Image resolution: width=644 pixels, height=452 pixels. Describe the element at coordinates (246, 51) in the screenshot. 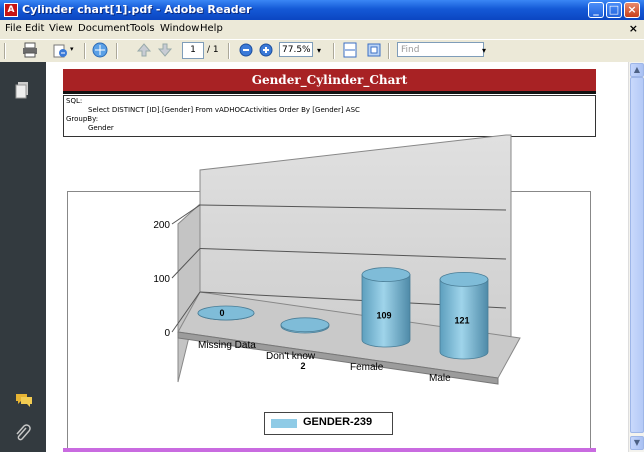

I see `zoom-out-icon` at that location.